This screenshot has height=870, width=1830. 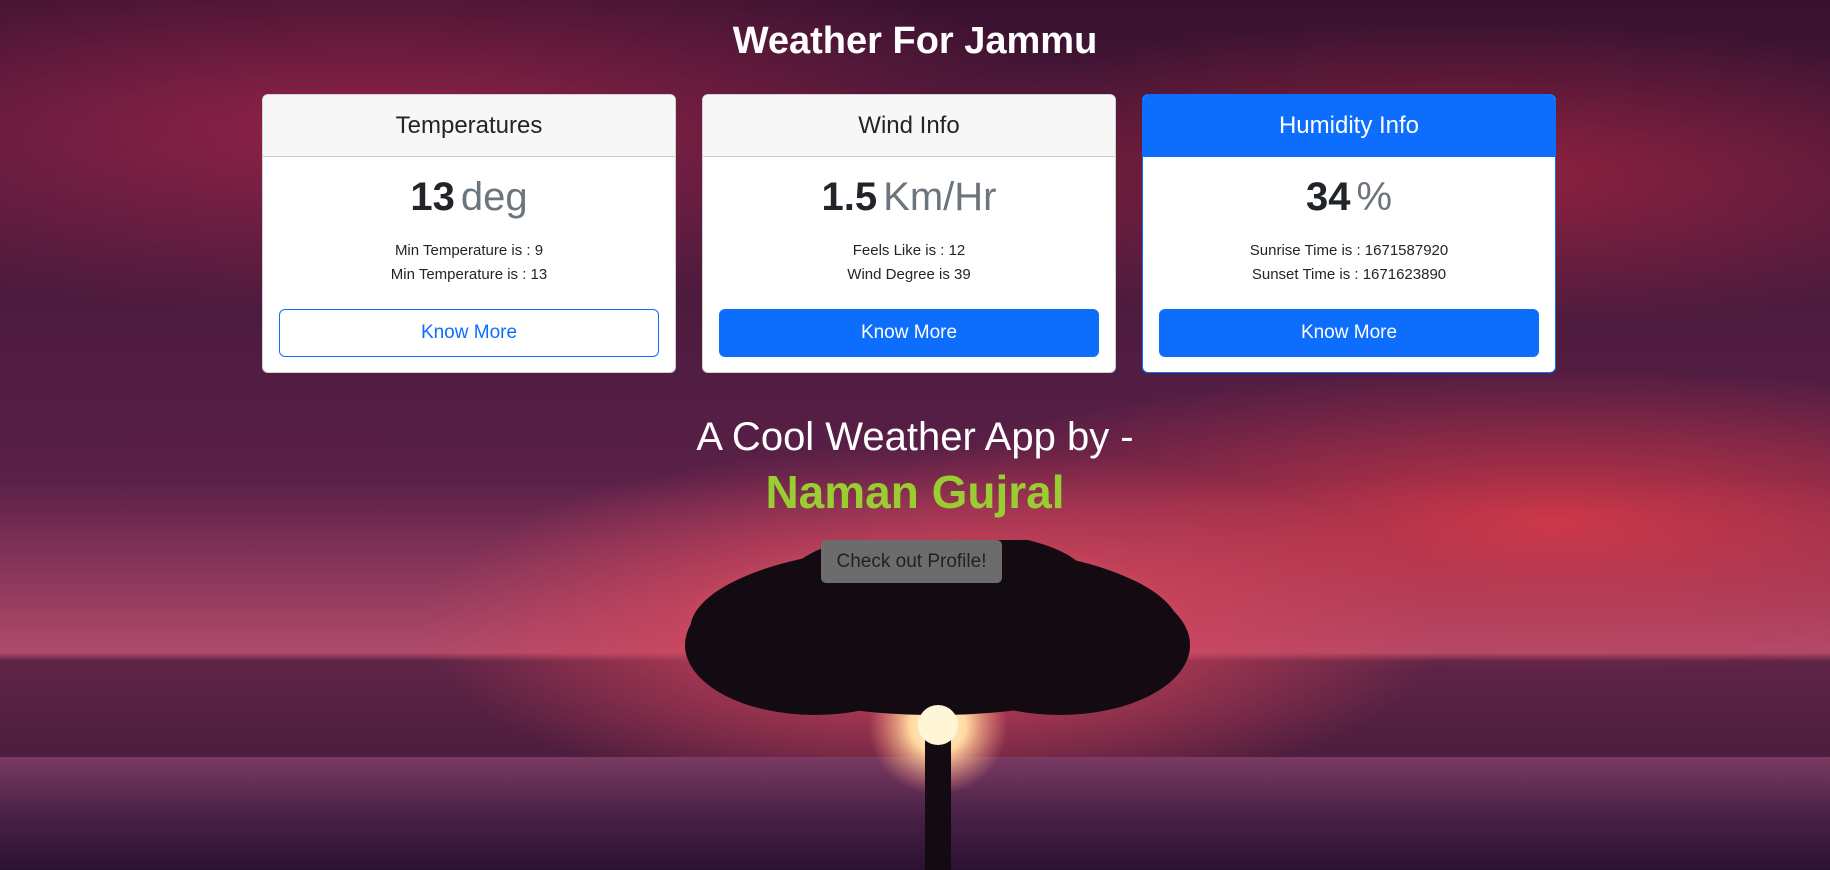 I want to click on info-line: Min Temperature is : 9, so click(x=469, y=250).